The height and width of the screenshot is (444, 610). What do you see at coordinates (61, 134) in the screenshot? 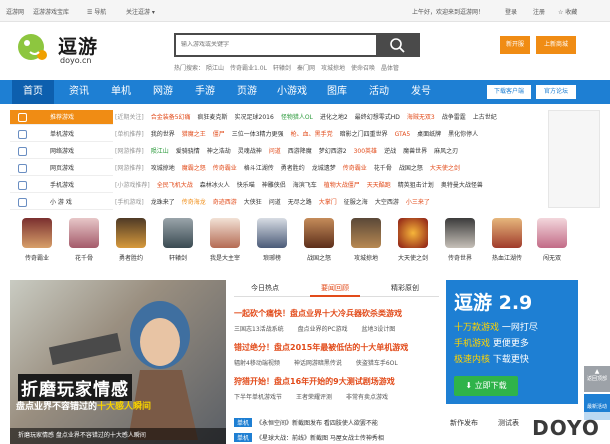
I see `category-single: 单机游戏` at bounding box center [61, 134].